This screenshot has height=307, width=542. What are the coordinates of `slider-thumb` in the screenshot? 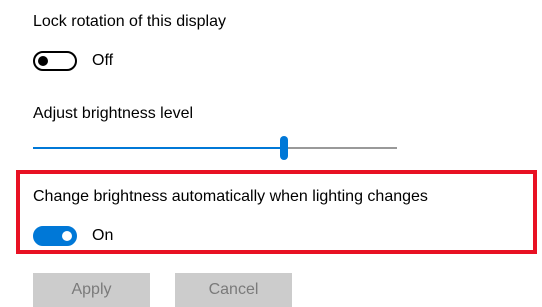 It's located at (284, 148).